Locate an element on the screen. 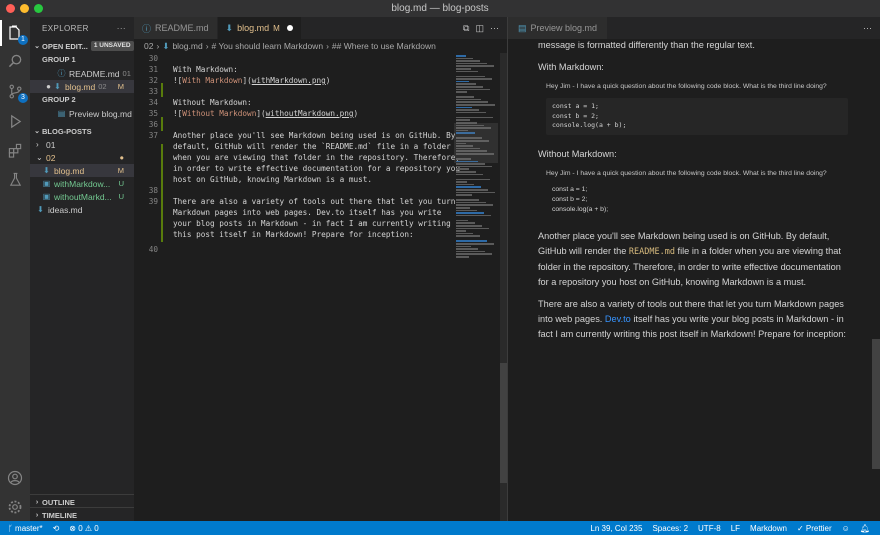 Image resolution: width=880 pixels, height=535 pixels. file-ideas-md: ⬇ ideas.md is located at coordinates (82, 209).